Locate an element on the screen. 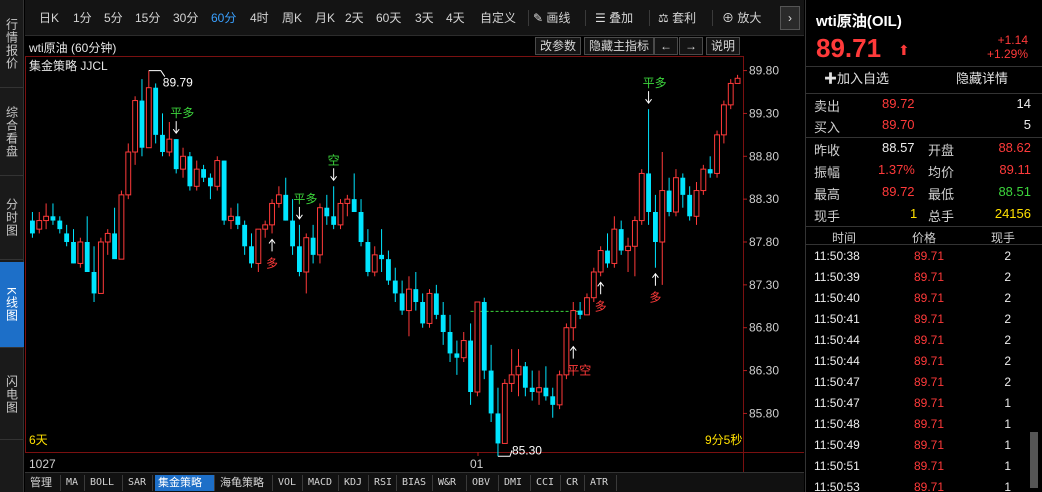  period-count-label: 6天 is located at coordinates (38, 440).